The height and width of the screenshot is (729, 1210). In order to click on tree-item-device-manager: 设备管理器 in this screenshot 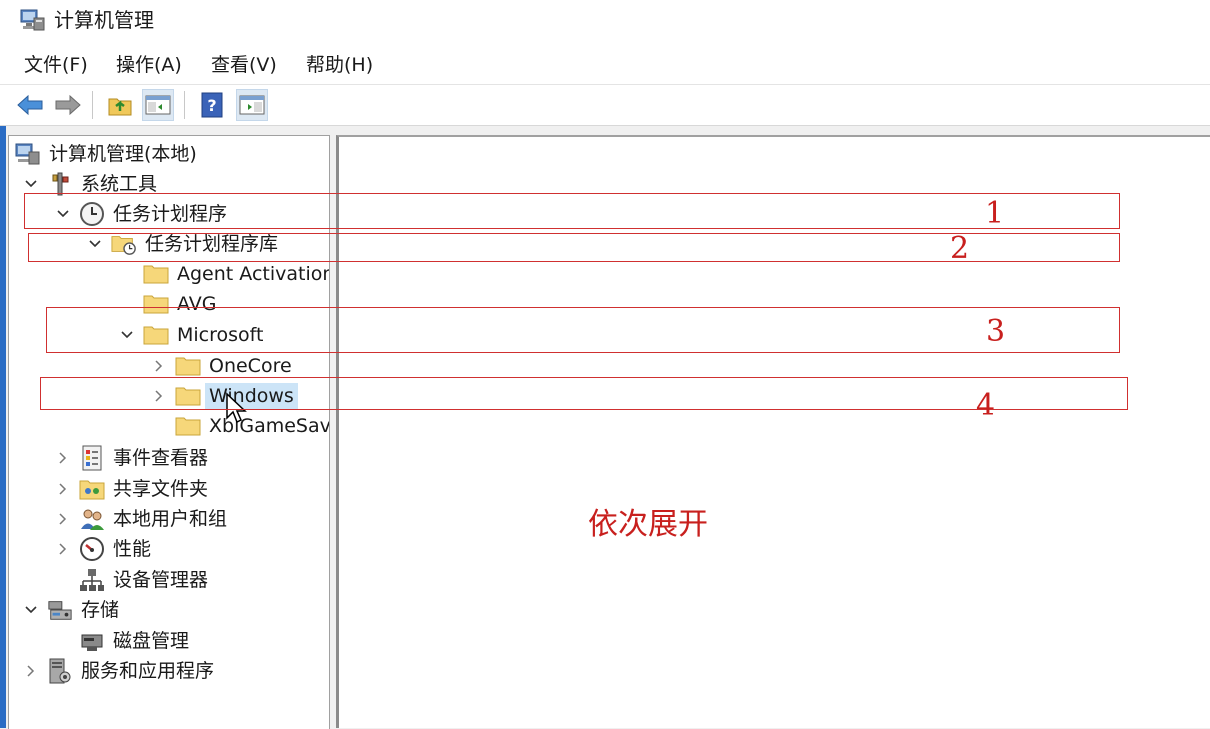, I will do `click(131, 580)`.